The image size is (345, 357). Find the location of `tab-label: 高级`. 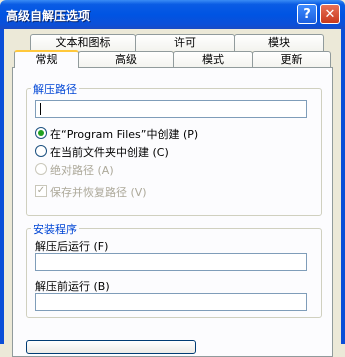

tab-label: 高级 is located at coordinates (126, 59).